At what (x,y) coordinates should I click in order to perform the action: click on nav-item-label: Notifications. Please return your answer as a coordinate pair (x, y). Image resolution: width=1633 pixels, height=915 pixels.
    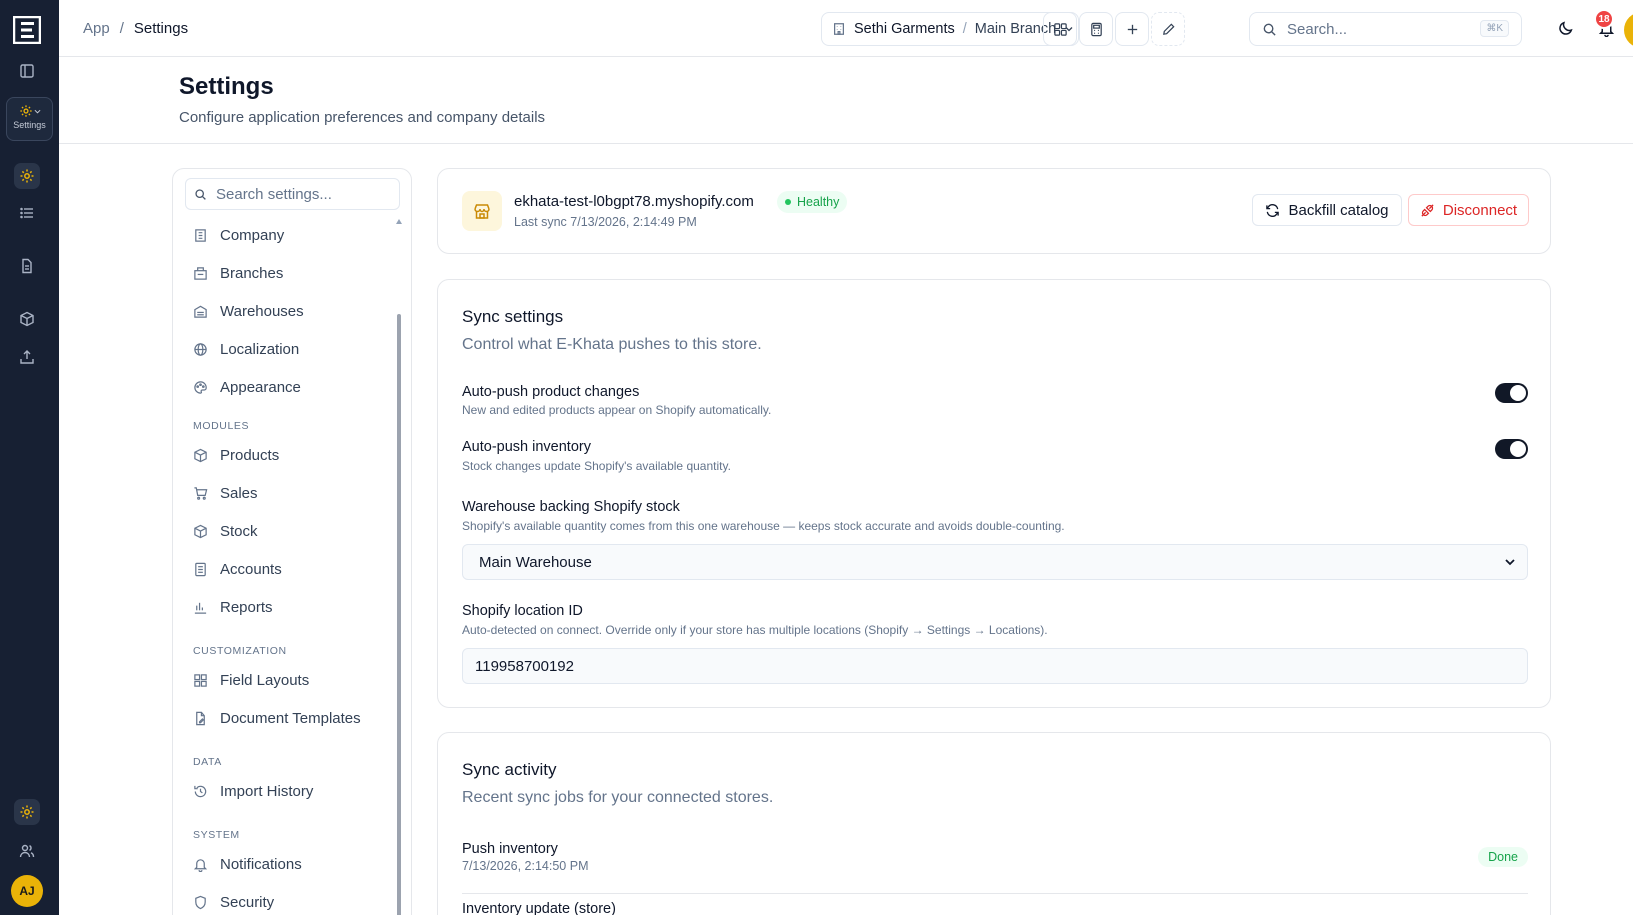
    Looking at the image, I should click on (261, 864).